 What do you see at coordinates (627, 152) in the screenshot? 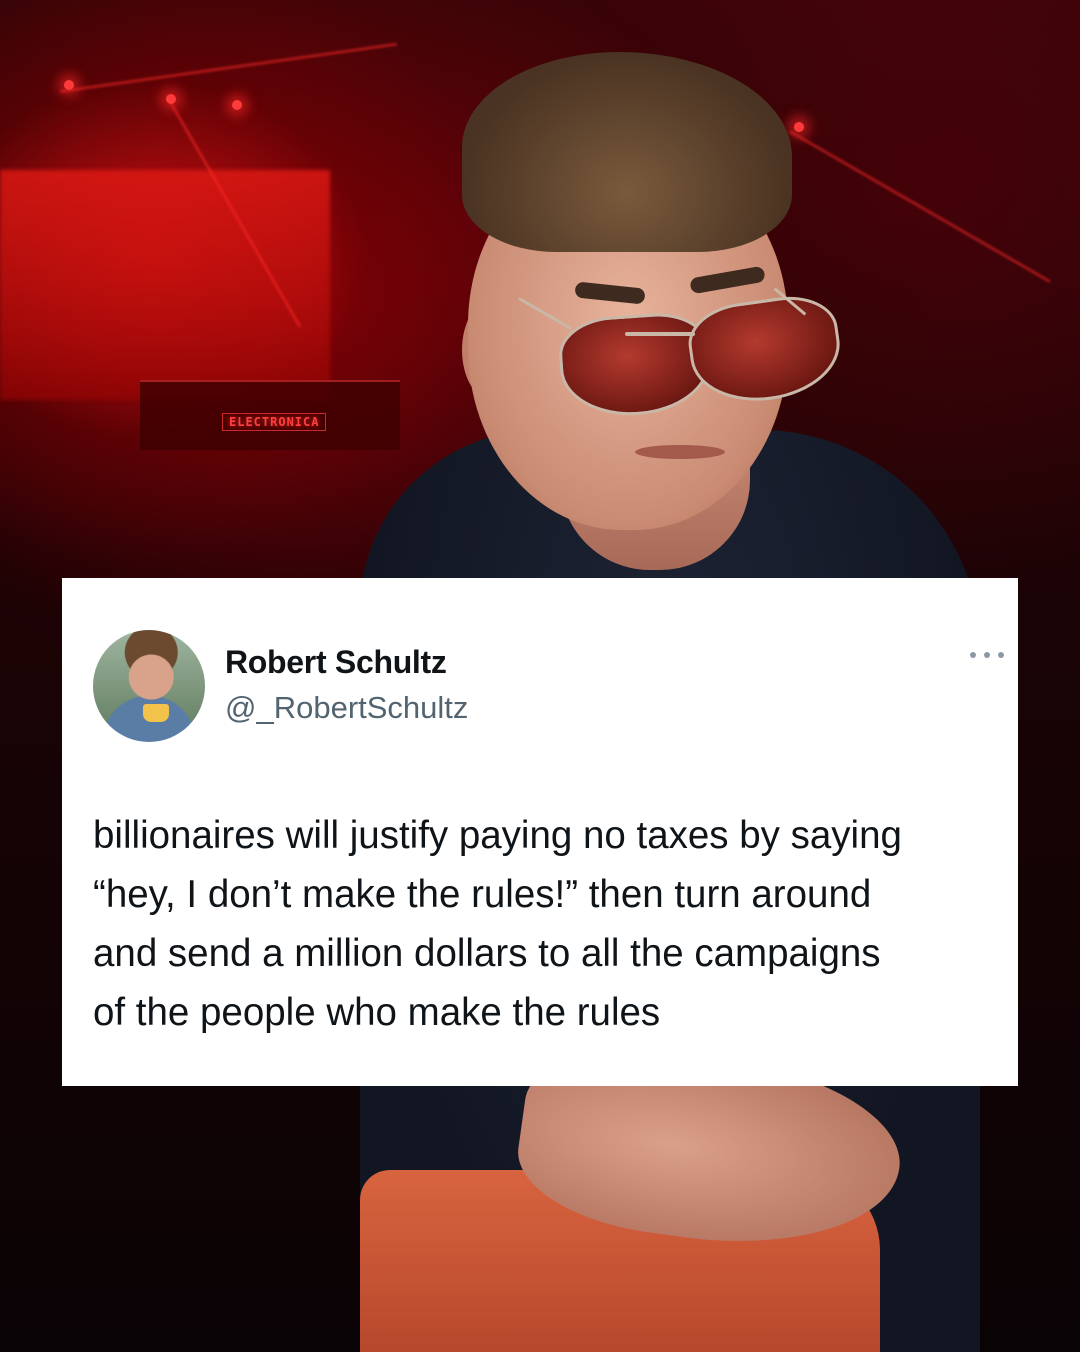
I see `person-hair` at bounding box center [627, 152].